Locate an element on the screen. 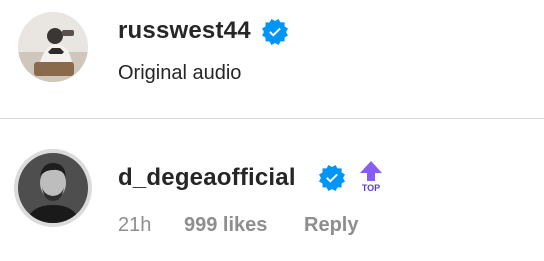 The height and width of the screenshot is (261, 544). avatar-image-wrapper is located at coordinates (53, 188).